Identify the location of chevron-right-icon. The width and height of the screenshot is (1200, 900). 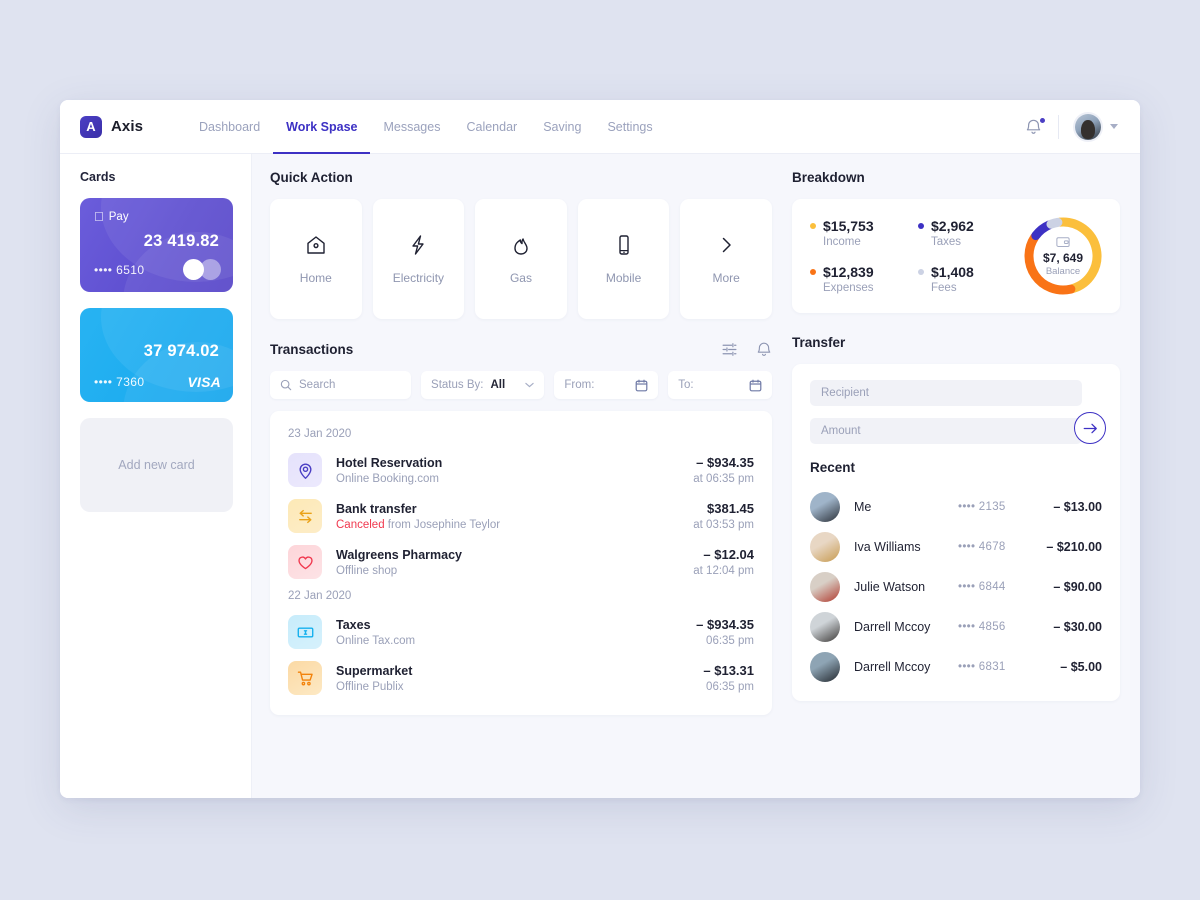
(726, 245).